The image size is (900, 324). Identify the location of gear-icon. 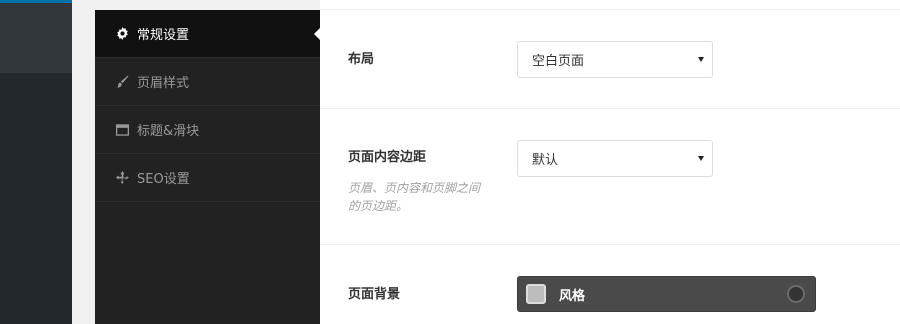
(122, 34).